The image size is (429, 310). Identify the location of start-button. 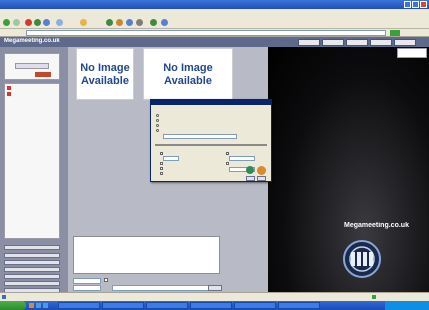
(13, 305).